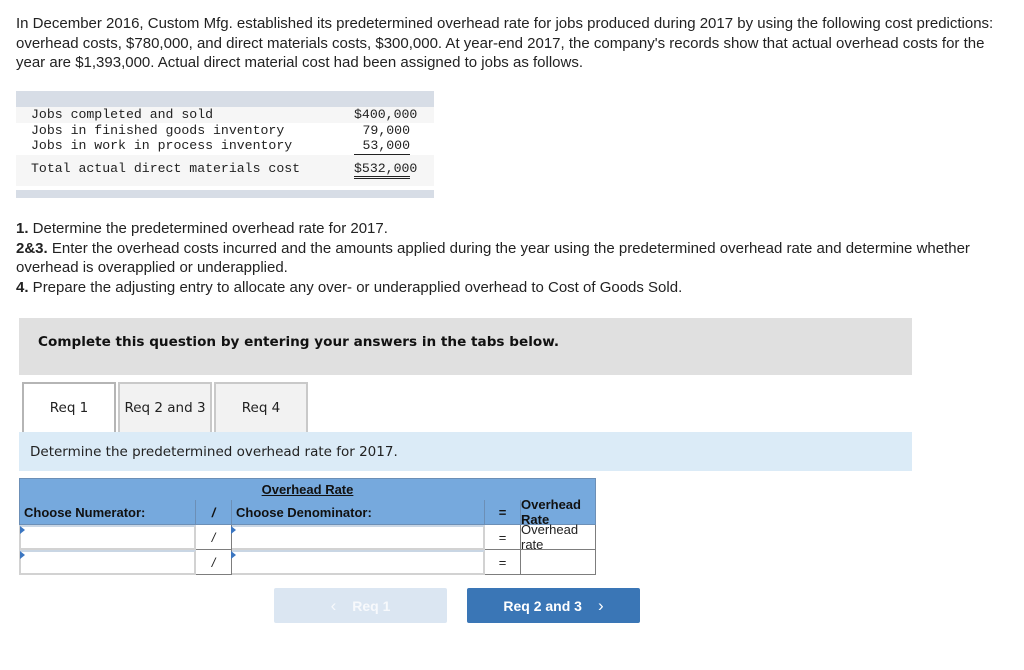  I want to click on numerator-input, so click(107, 537).